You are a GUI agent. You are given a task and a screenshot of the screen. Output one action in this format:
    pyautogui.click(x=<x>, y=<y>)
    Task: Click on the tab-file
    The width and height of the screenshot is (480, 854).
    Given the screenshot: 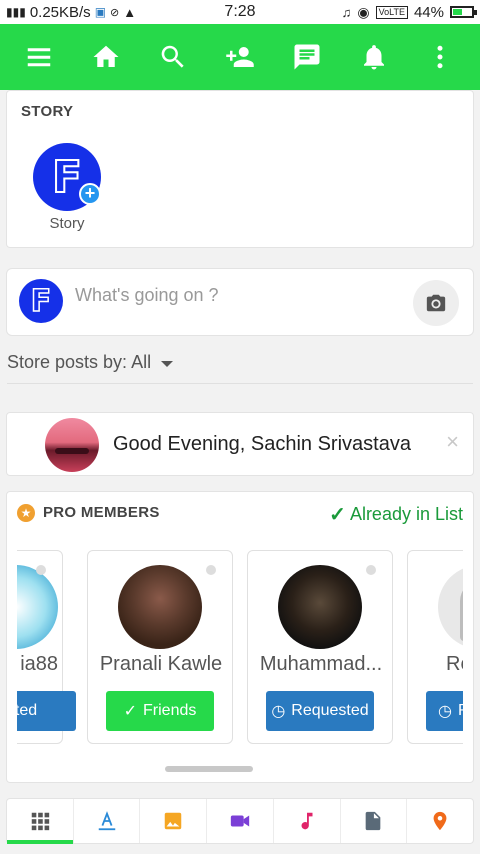 What is the action you would take?
    pyautogui.click(x=374, y=821)
    